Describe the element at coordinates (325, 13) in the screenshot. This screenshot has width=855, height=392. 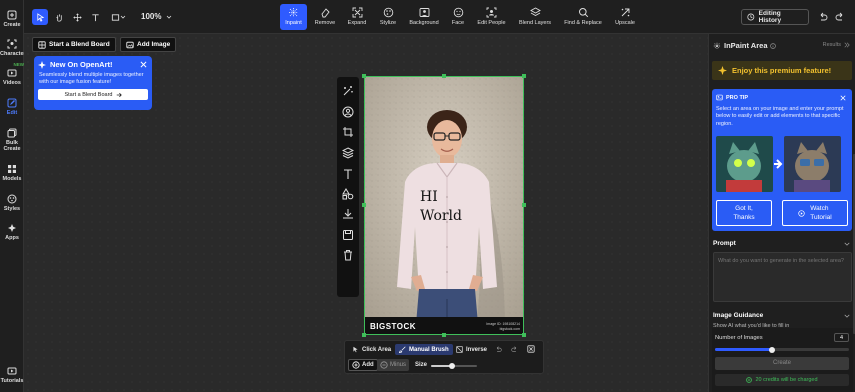
I see `eraser-icon` at that location.